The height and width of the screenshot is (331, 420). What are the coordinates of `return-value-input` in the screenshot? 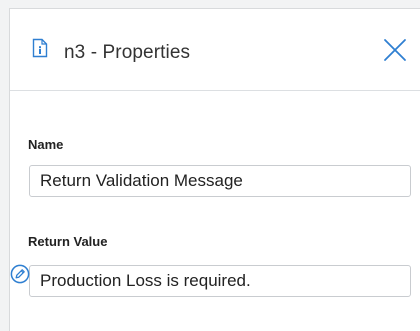 It's located at (220, 281).